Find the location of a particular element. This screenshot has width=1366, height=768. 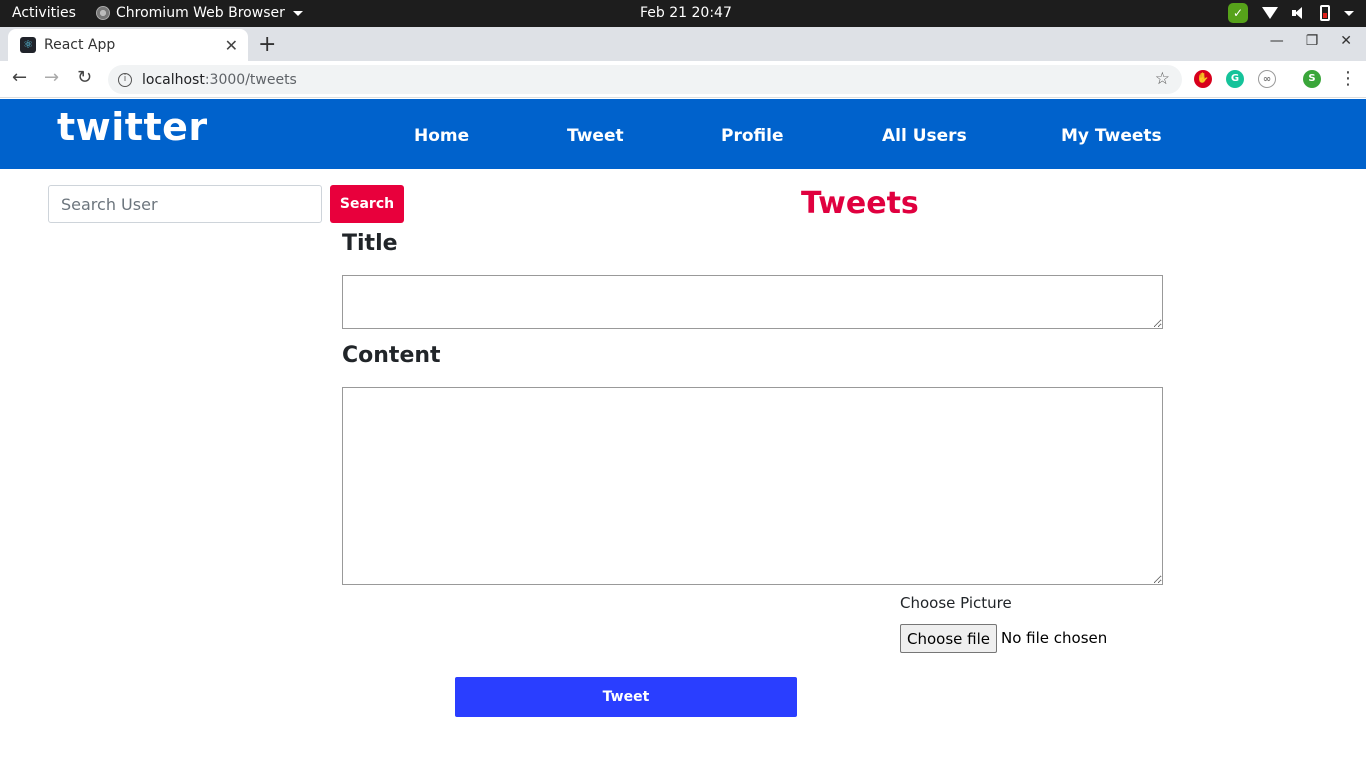

extension-icon: ∞ is located at coordinates (1267, 79).